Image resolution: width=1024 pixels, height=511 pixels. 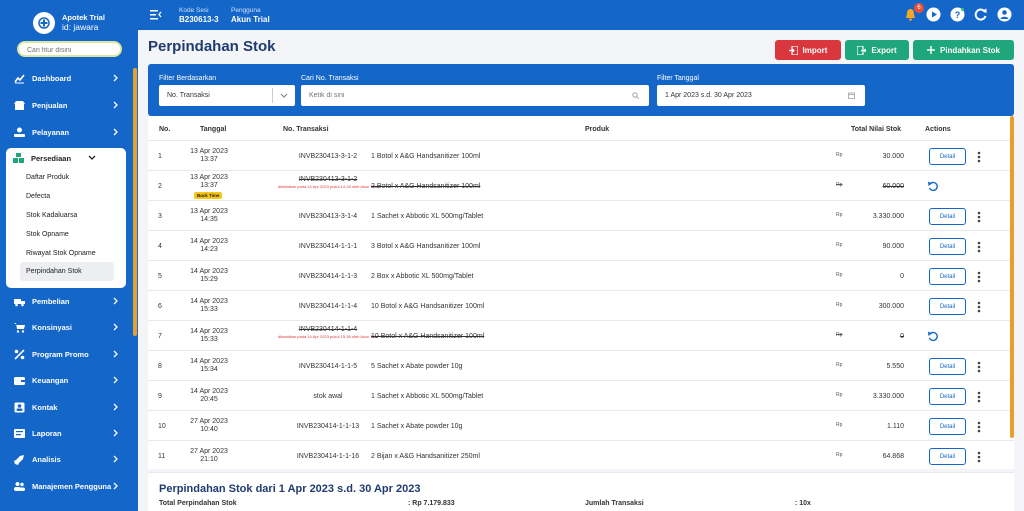 What do you see at coordinates (761, 95) in the screenshot?
I see `date-filter-input: 1 Apr 2023 s.d. 30 Apr 2023` at bounding box center [761, 95].